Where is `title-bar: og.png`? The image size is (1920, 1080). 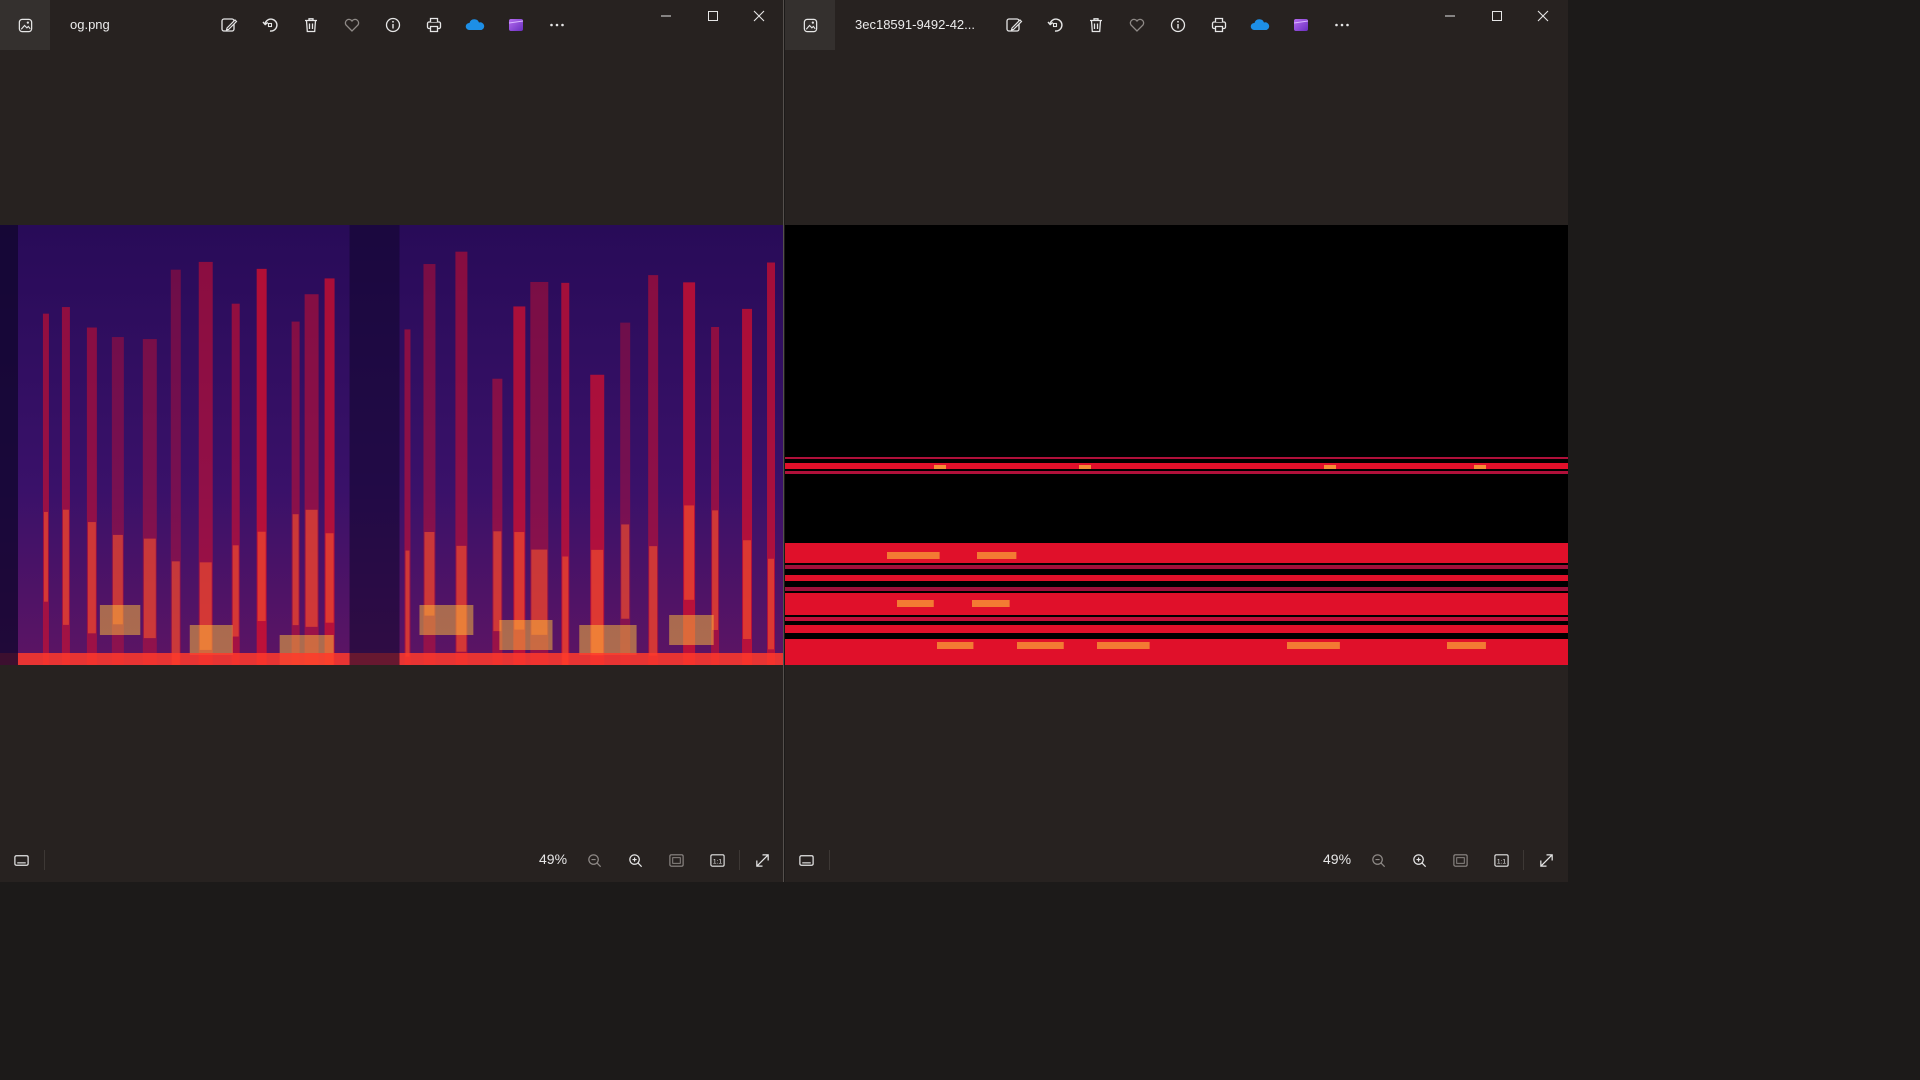 title-bar: og.png is located at coordinates (391, 25).